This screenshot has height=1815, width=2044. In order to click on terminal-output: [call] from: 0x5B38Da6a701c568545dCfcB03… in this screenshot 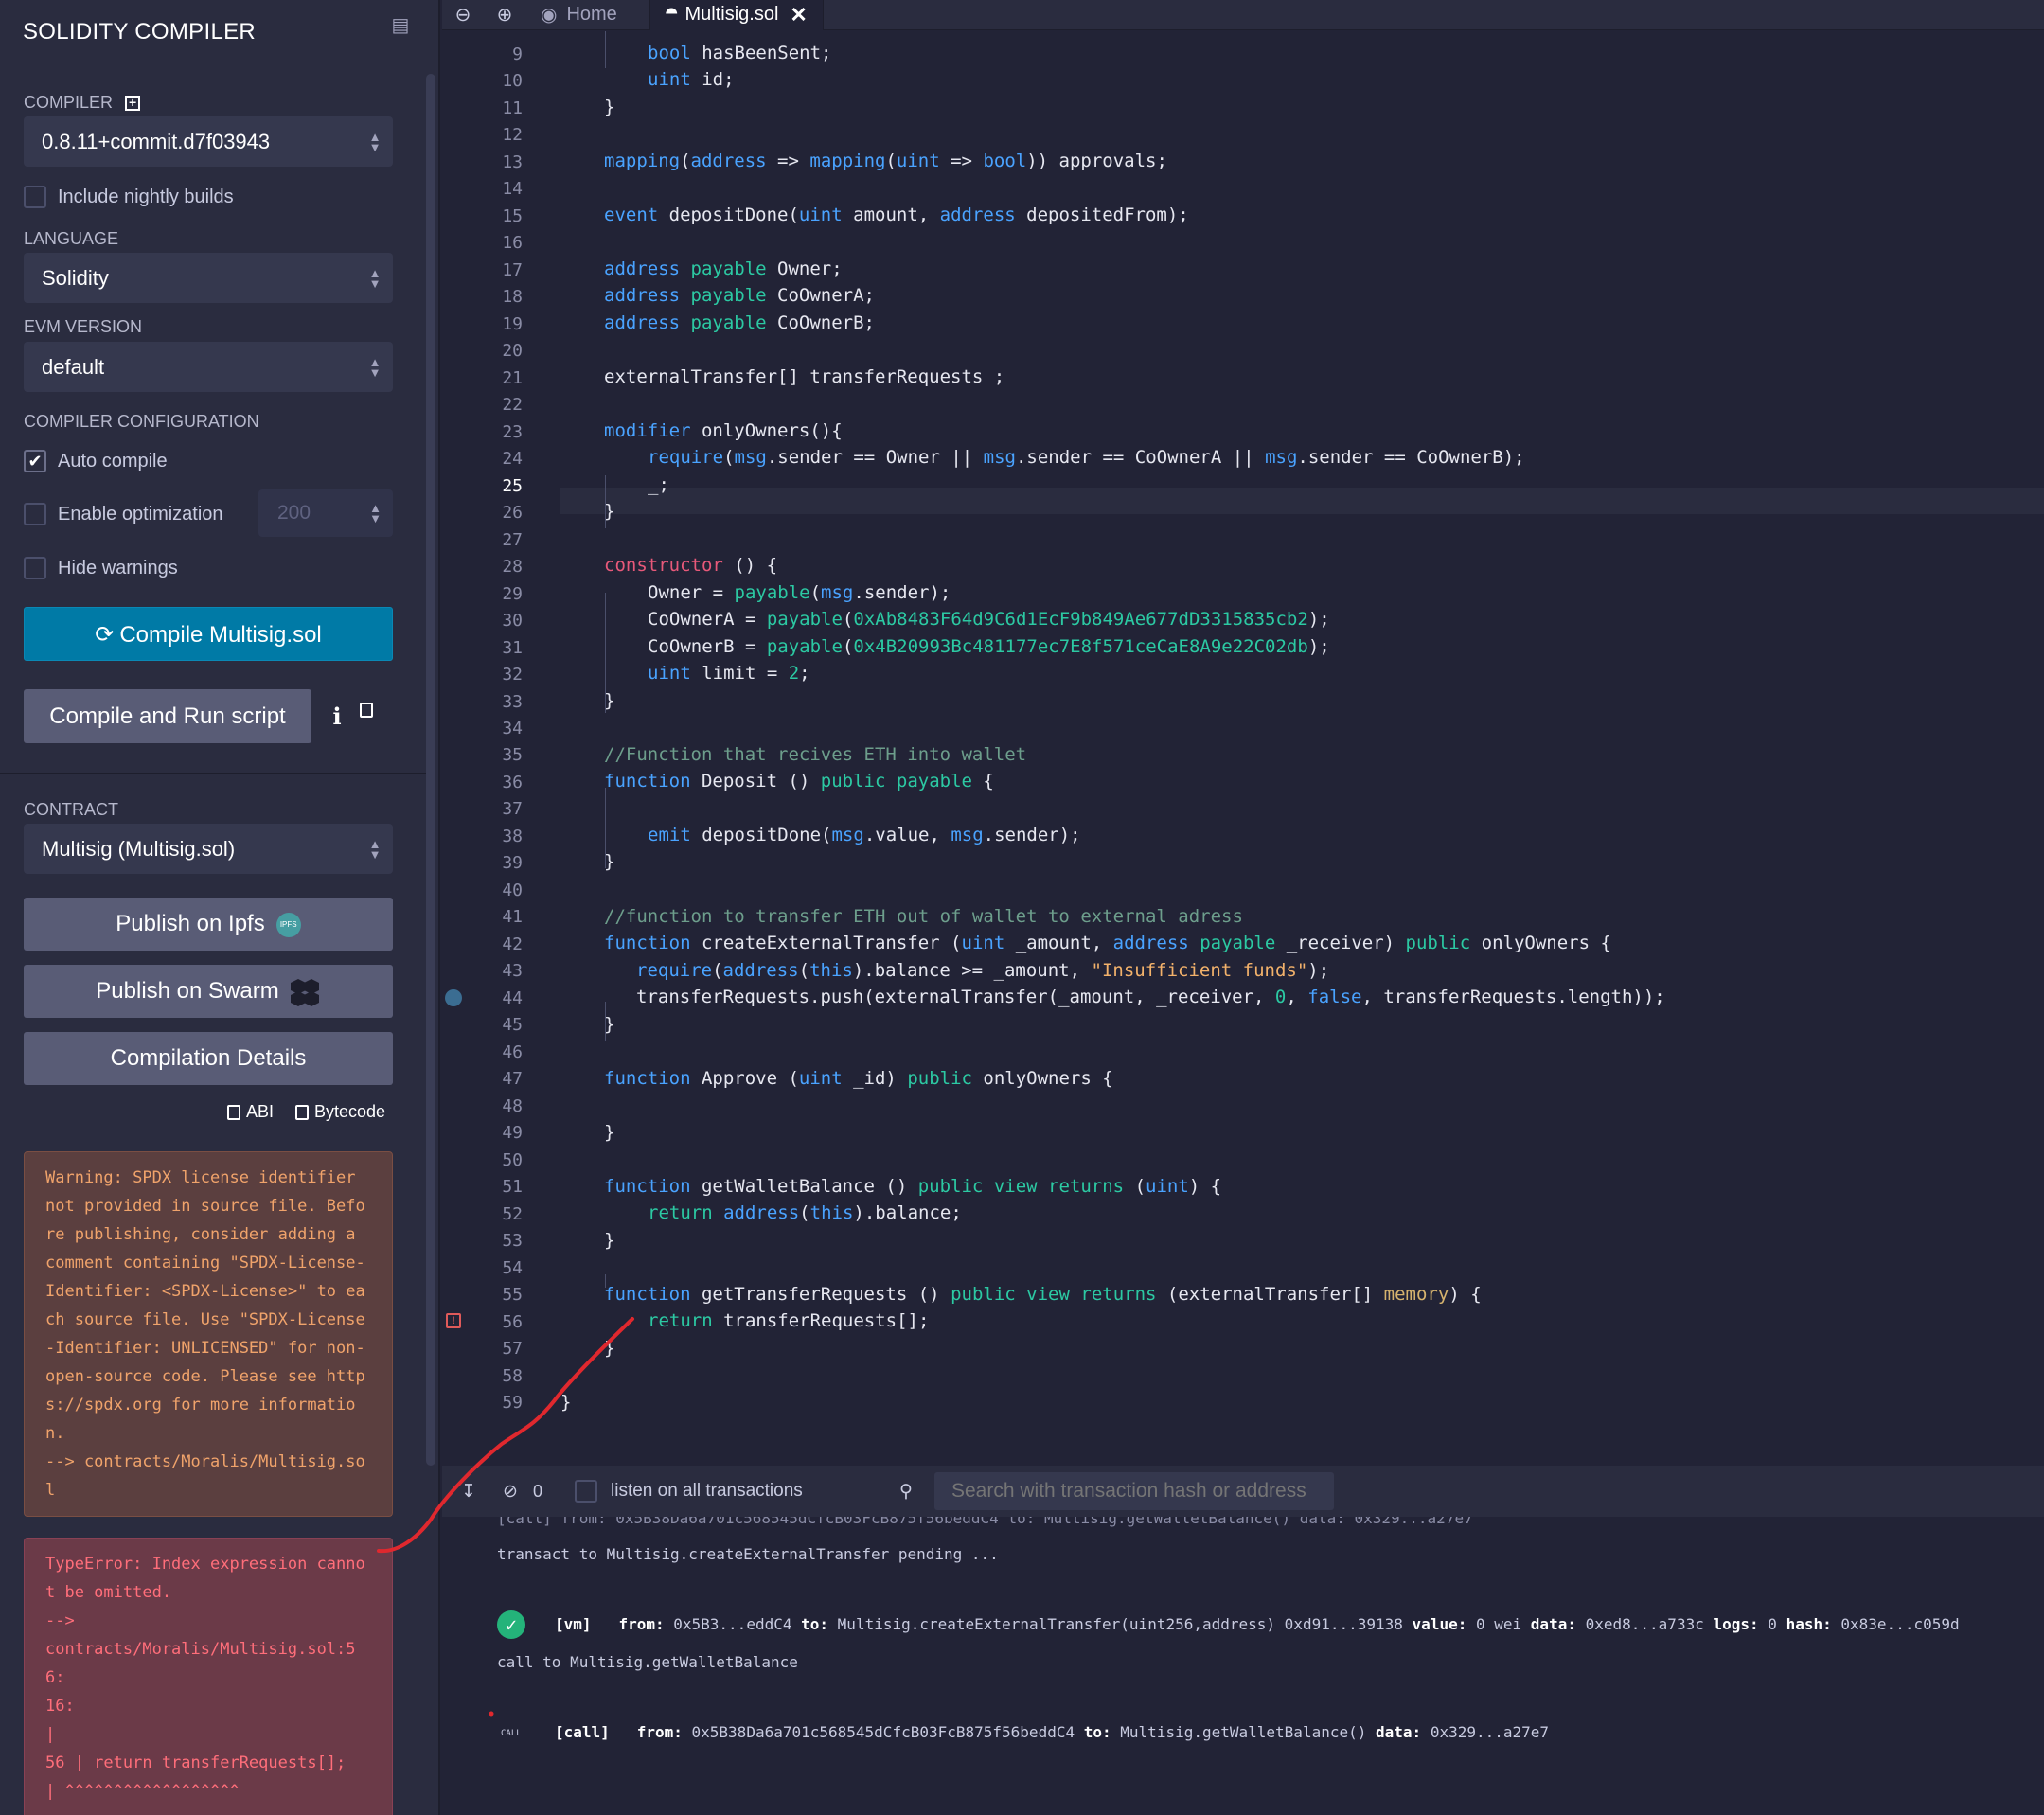, I will do `click(1243, 1666)`.